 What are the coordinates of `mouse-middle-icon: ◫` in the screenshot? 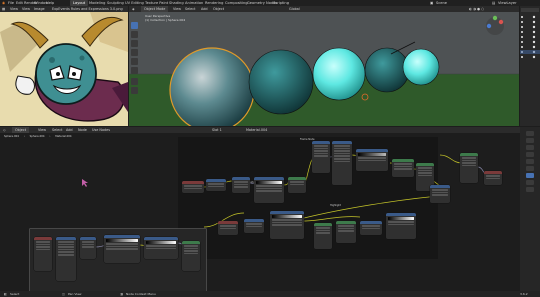 It's located at (63, 294).